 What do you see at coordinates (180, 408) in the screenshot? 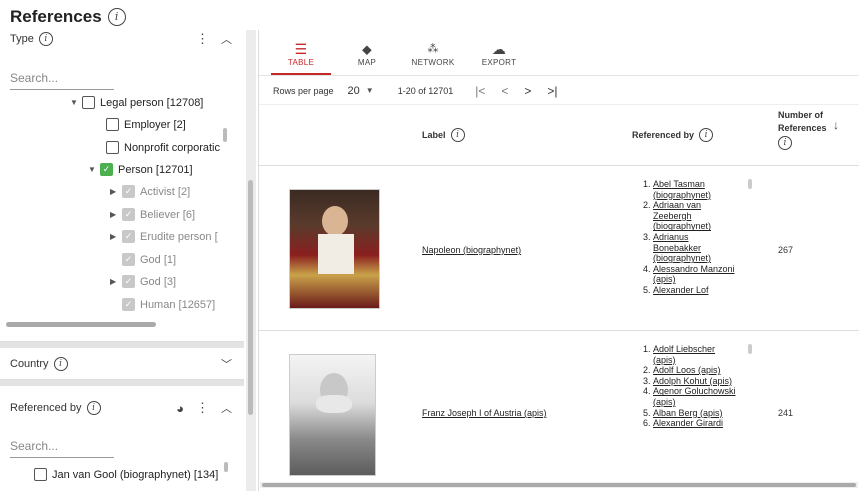
I see `pie-chart-icon: ◕` at bounding box center [180, 408].